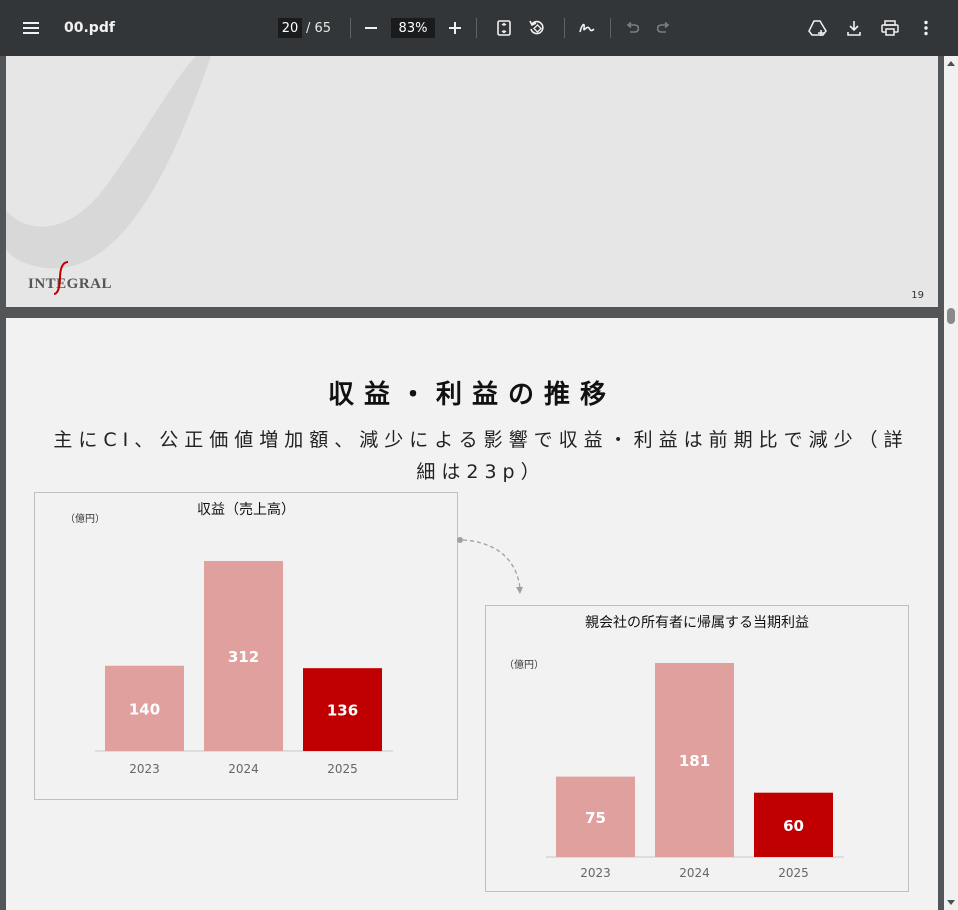  Describe the element at coordinates (290, 28) in the screenshot. I see `page-number-input: 20` at that location.